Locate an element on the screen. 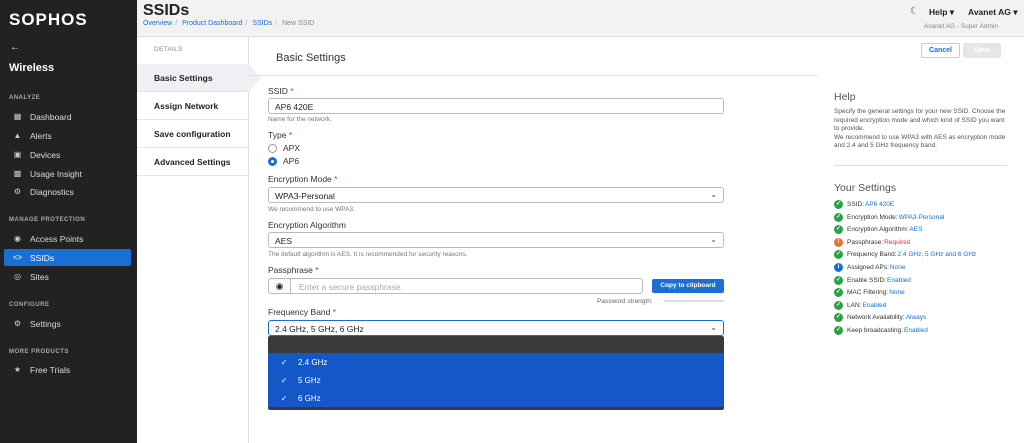 The image size is (1024, 443). gear-icon: ⚙ is located at coordinates (17, 323).